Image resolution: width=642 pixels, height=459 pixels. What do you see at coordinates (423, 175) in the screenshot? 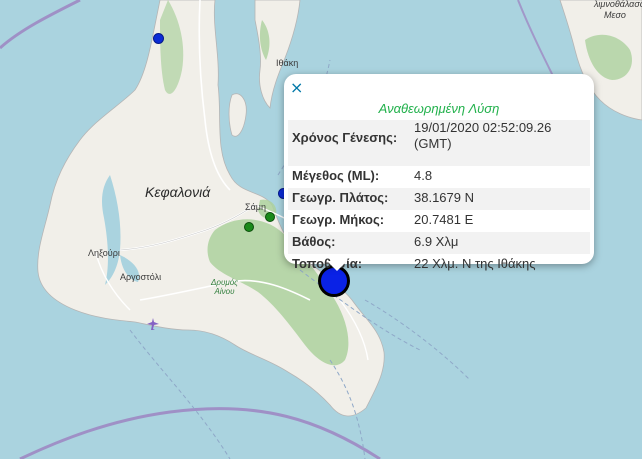
I see `row-value-magnitude: 4.8` at bounding box center [423, 175].